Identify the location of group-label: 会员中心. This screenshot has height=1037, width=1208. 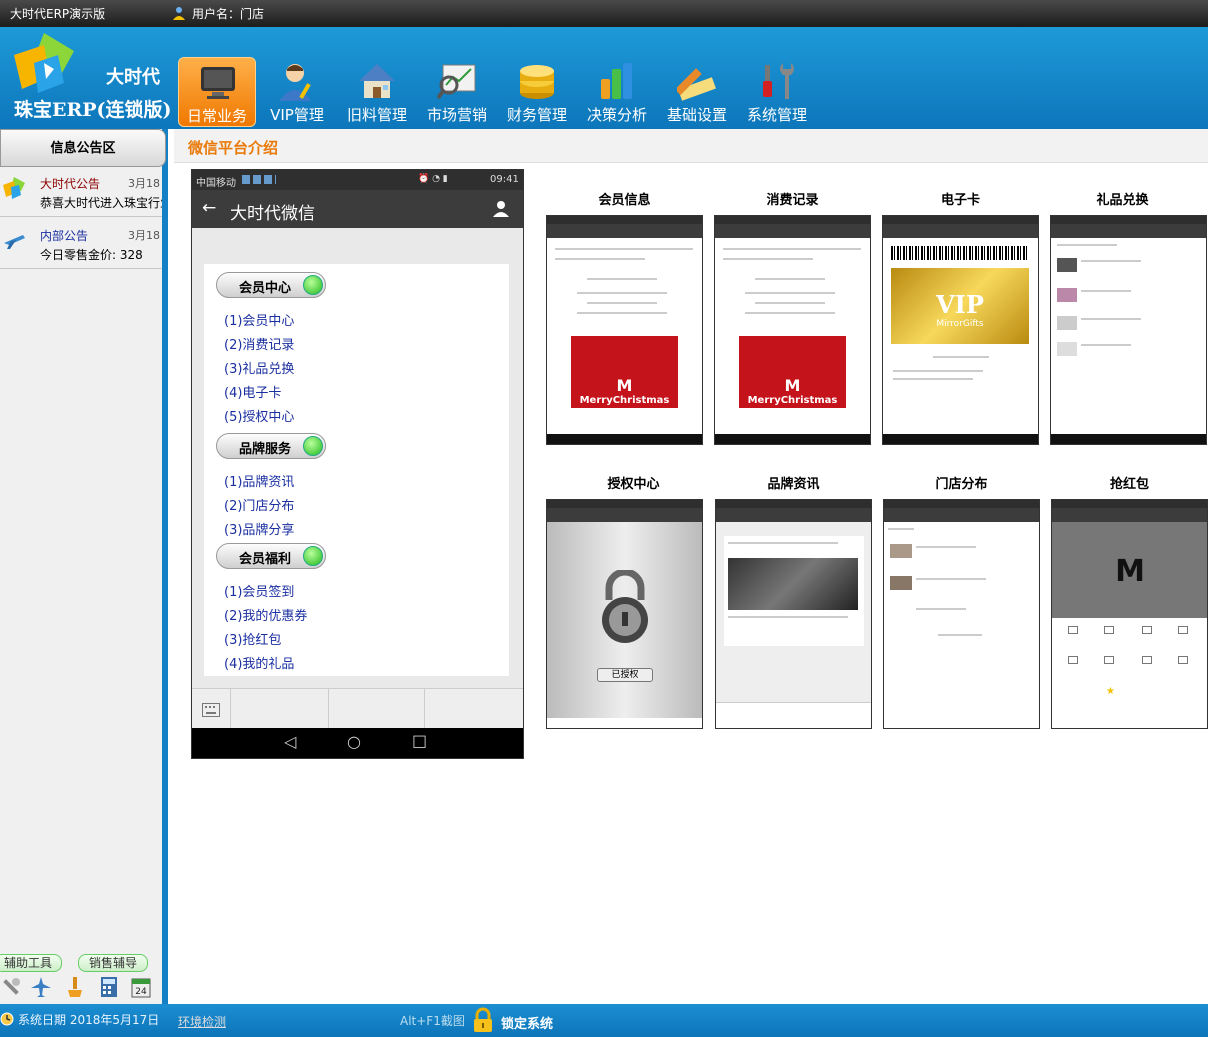
(265, 288).